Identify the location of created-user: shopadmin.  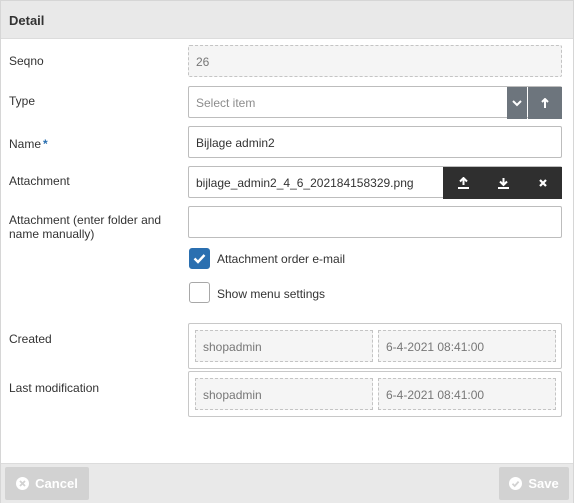
(232, 347).